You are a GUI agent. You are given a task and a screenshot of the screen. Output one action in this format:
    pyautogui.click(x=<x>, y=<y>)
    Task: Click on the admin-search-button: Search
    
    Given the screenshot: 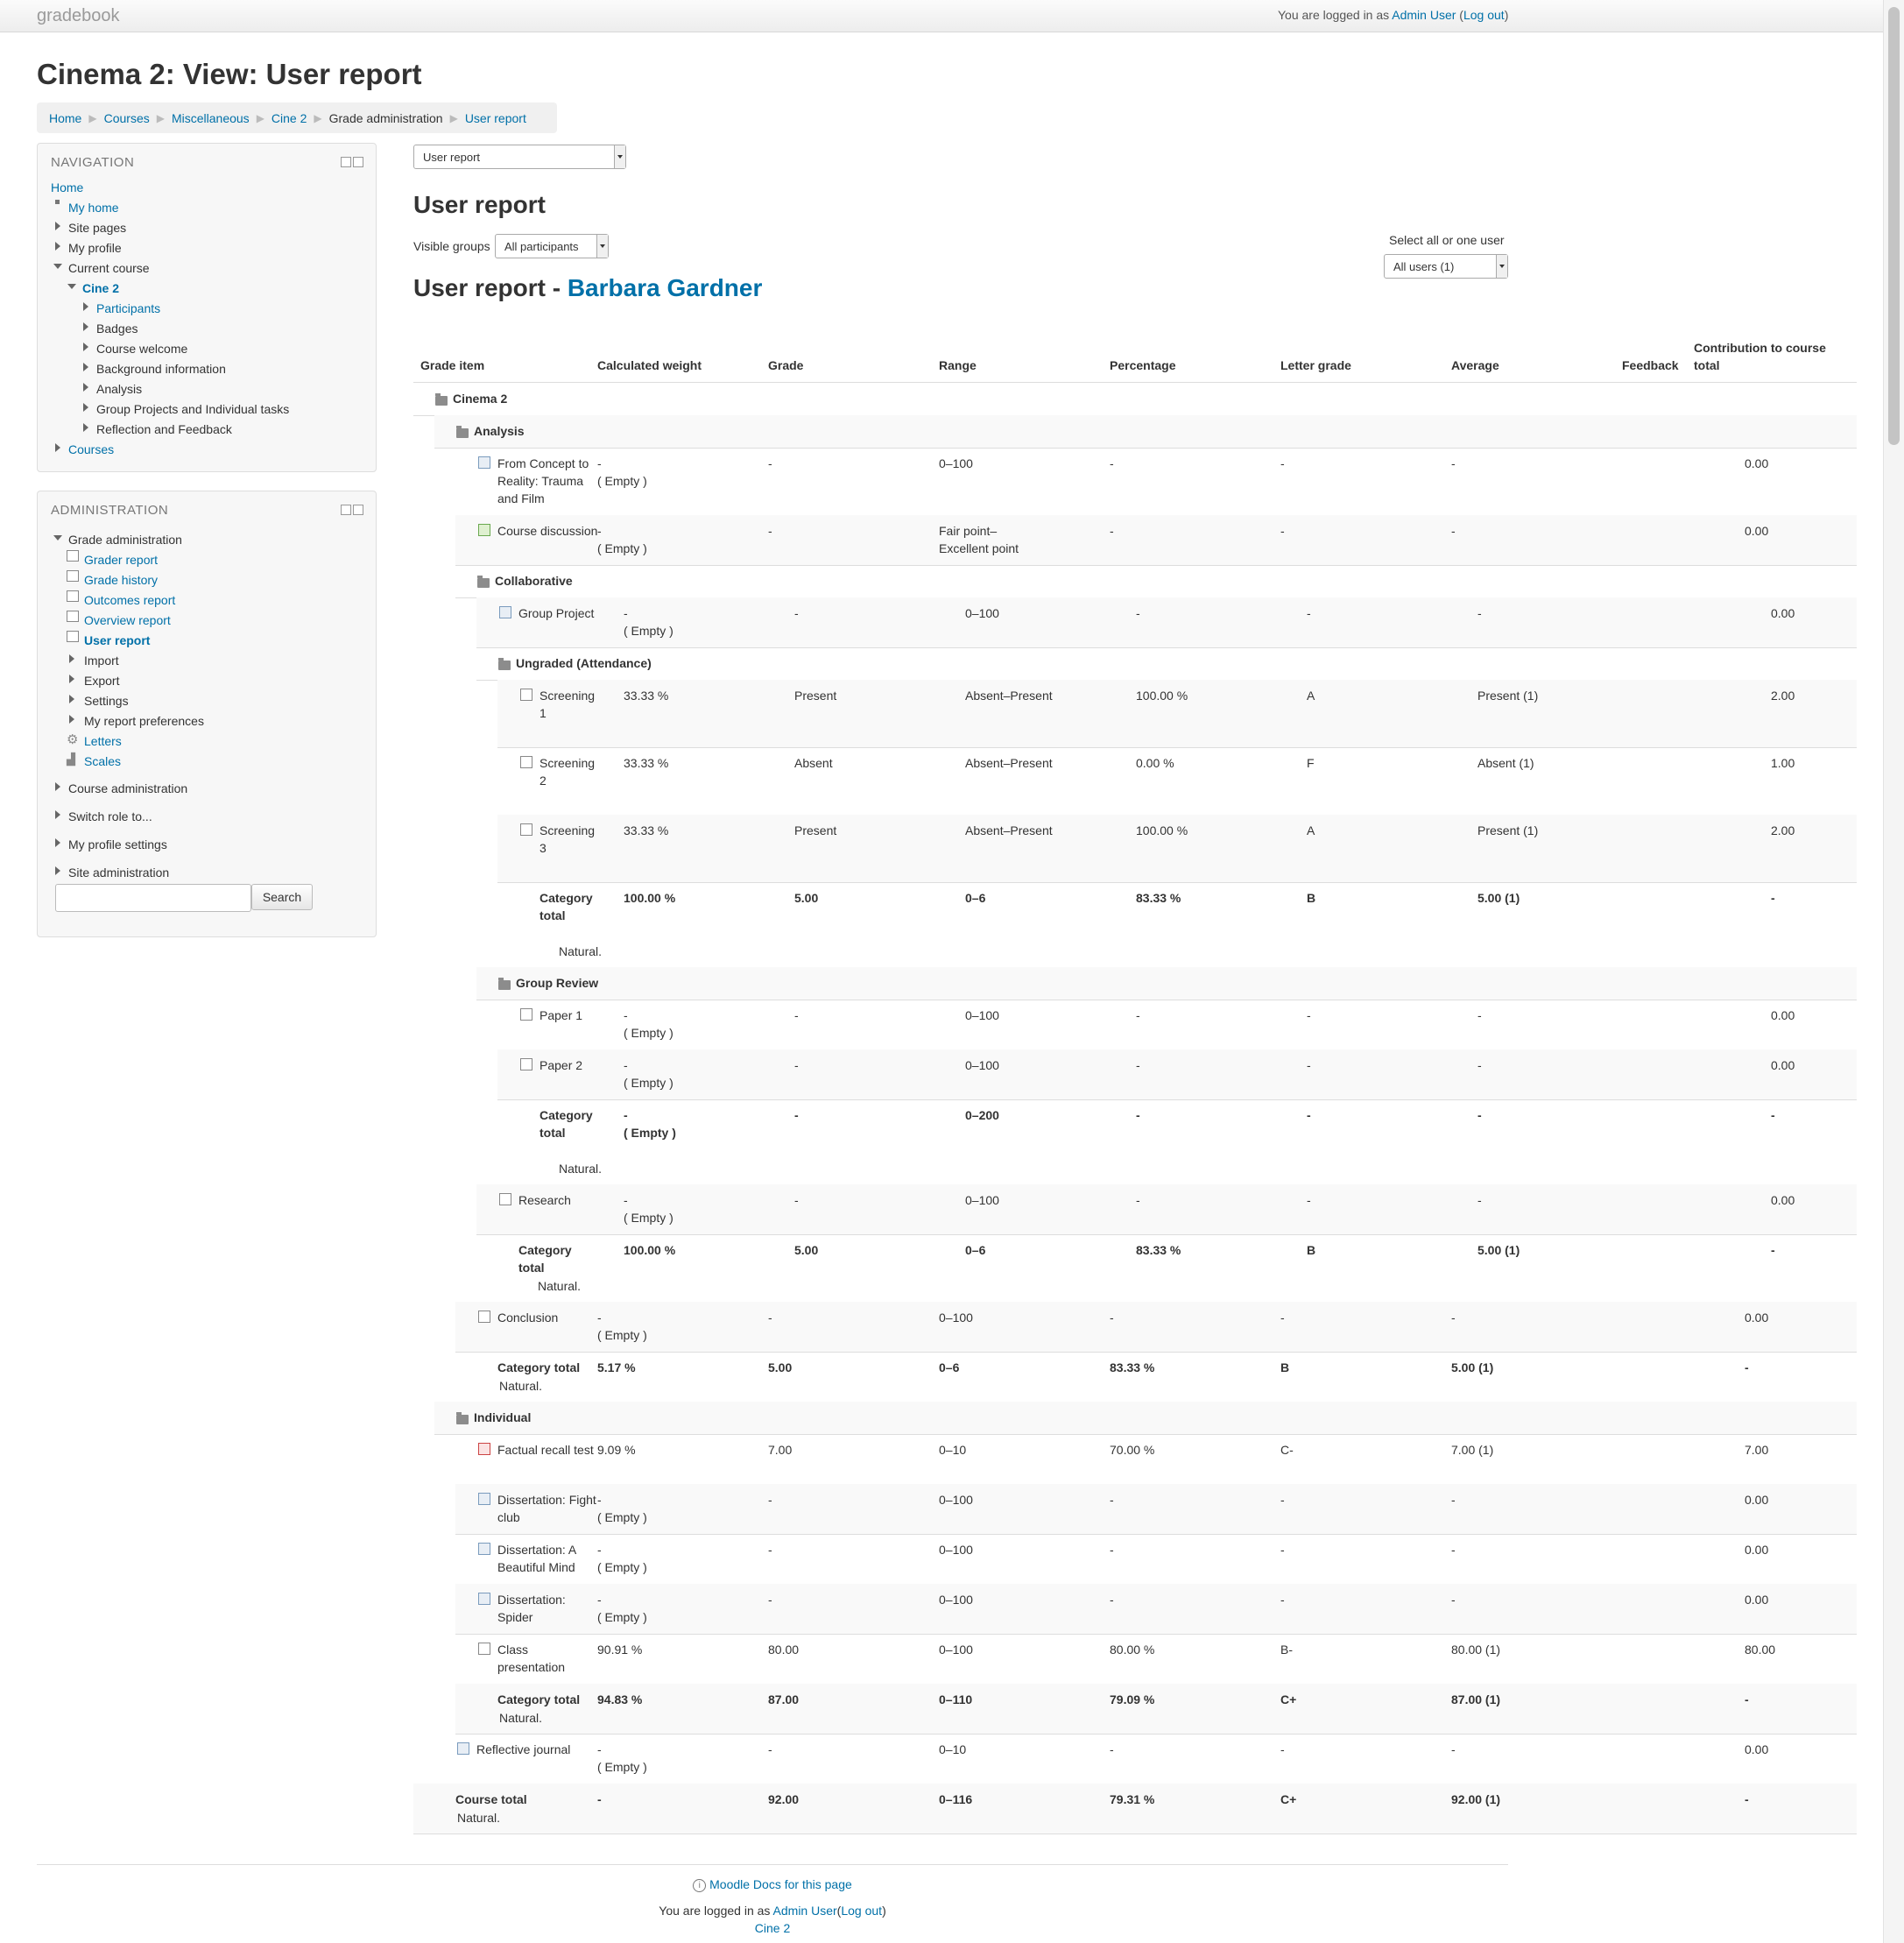 What is the action you would take?
    pyautogui.click(x=282, y=897)
    